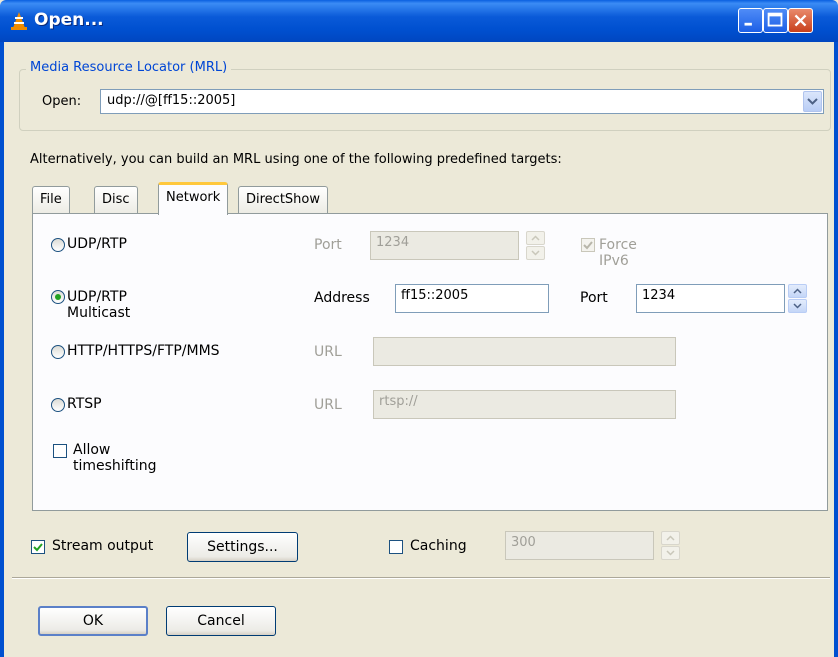  I want to click on caching-label: Caching, so click(438, 546).